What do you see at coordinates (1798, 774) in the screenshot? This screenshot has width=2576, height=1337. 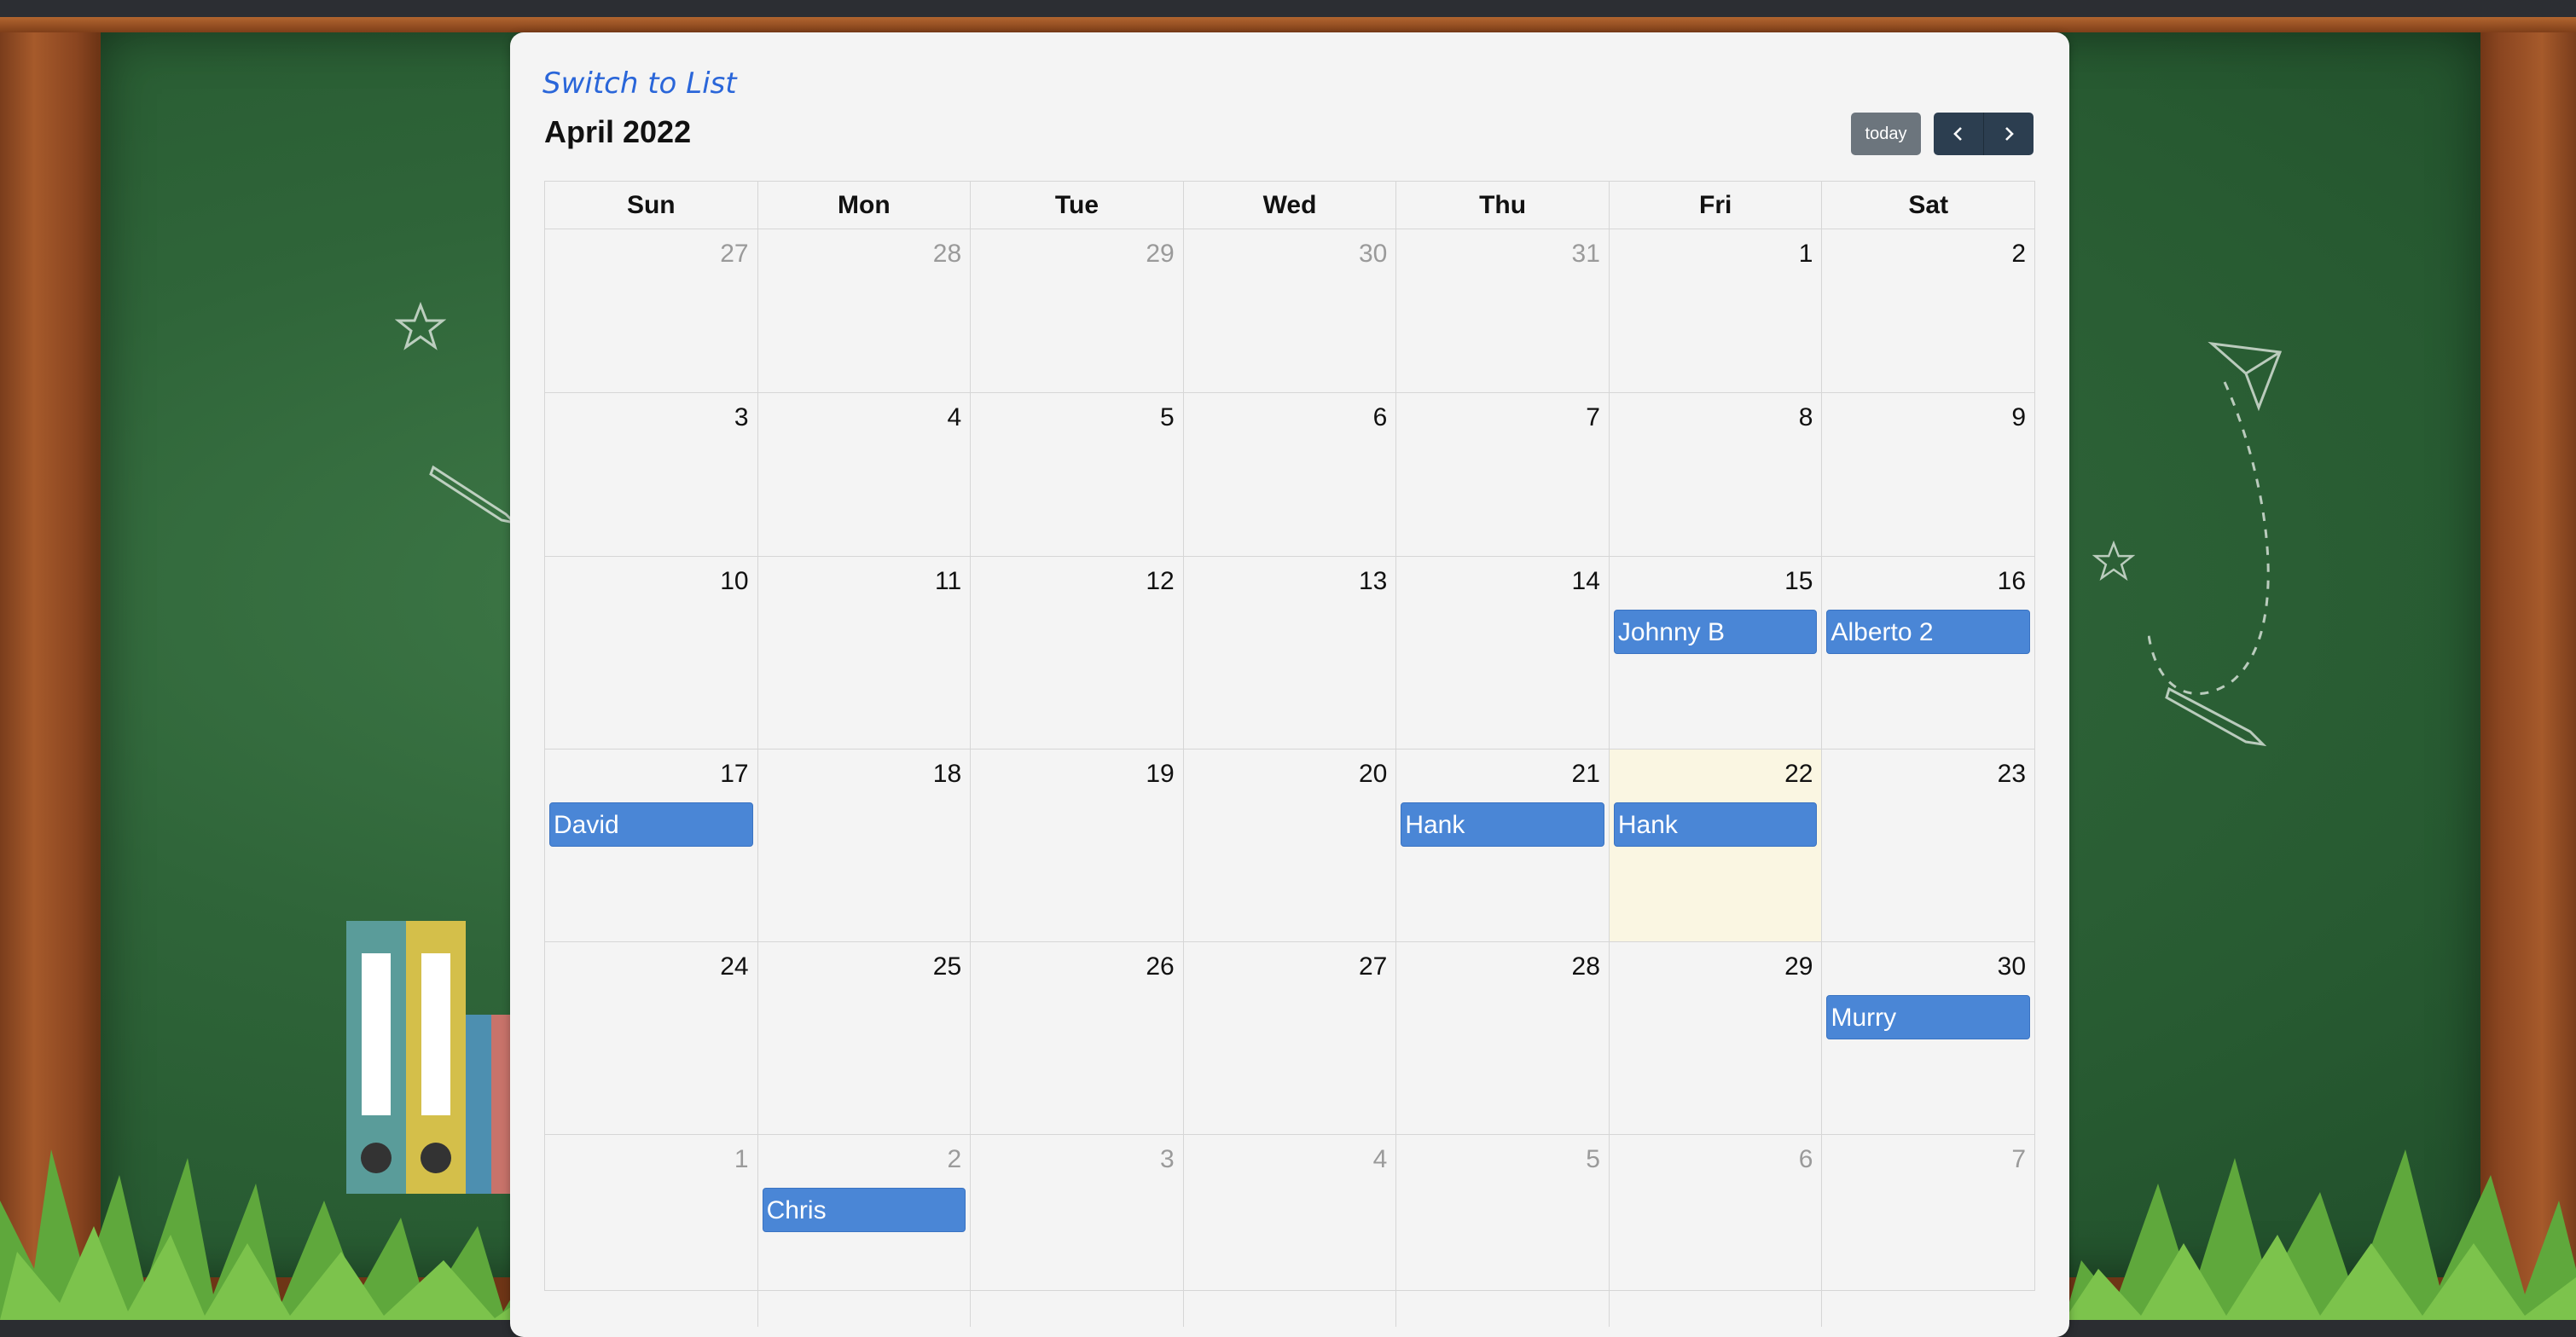 I see `day-number: 22` at bounding box center [1798, 774].